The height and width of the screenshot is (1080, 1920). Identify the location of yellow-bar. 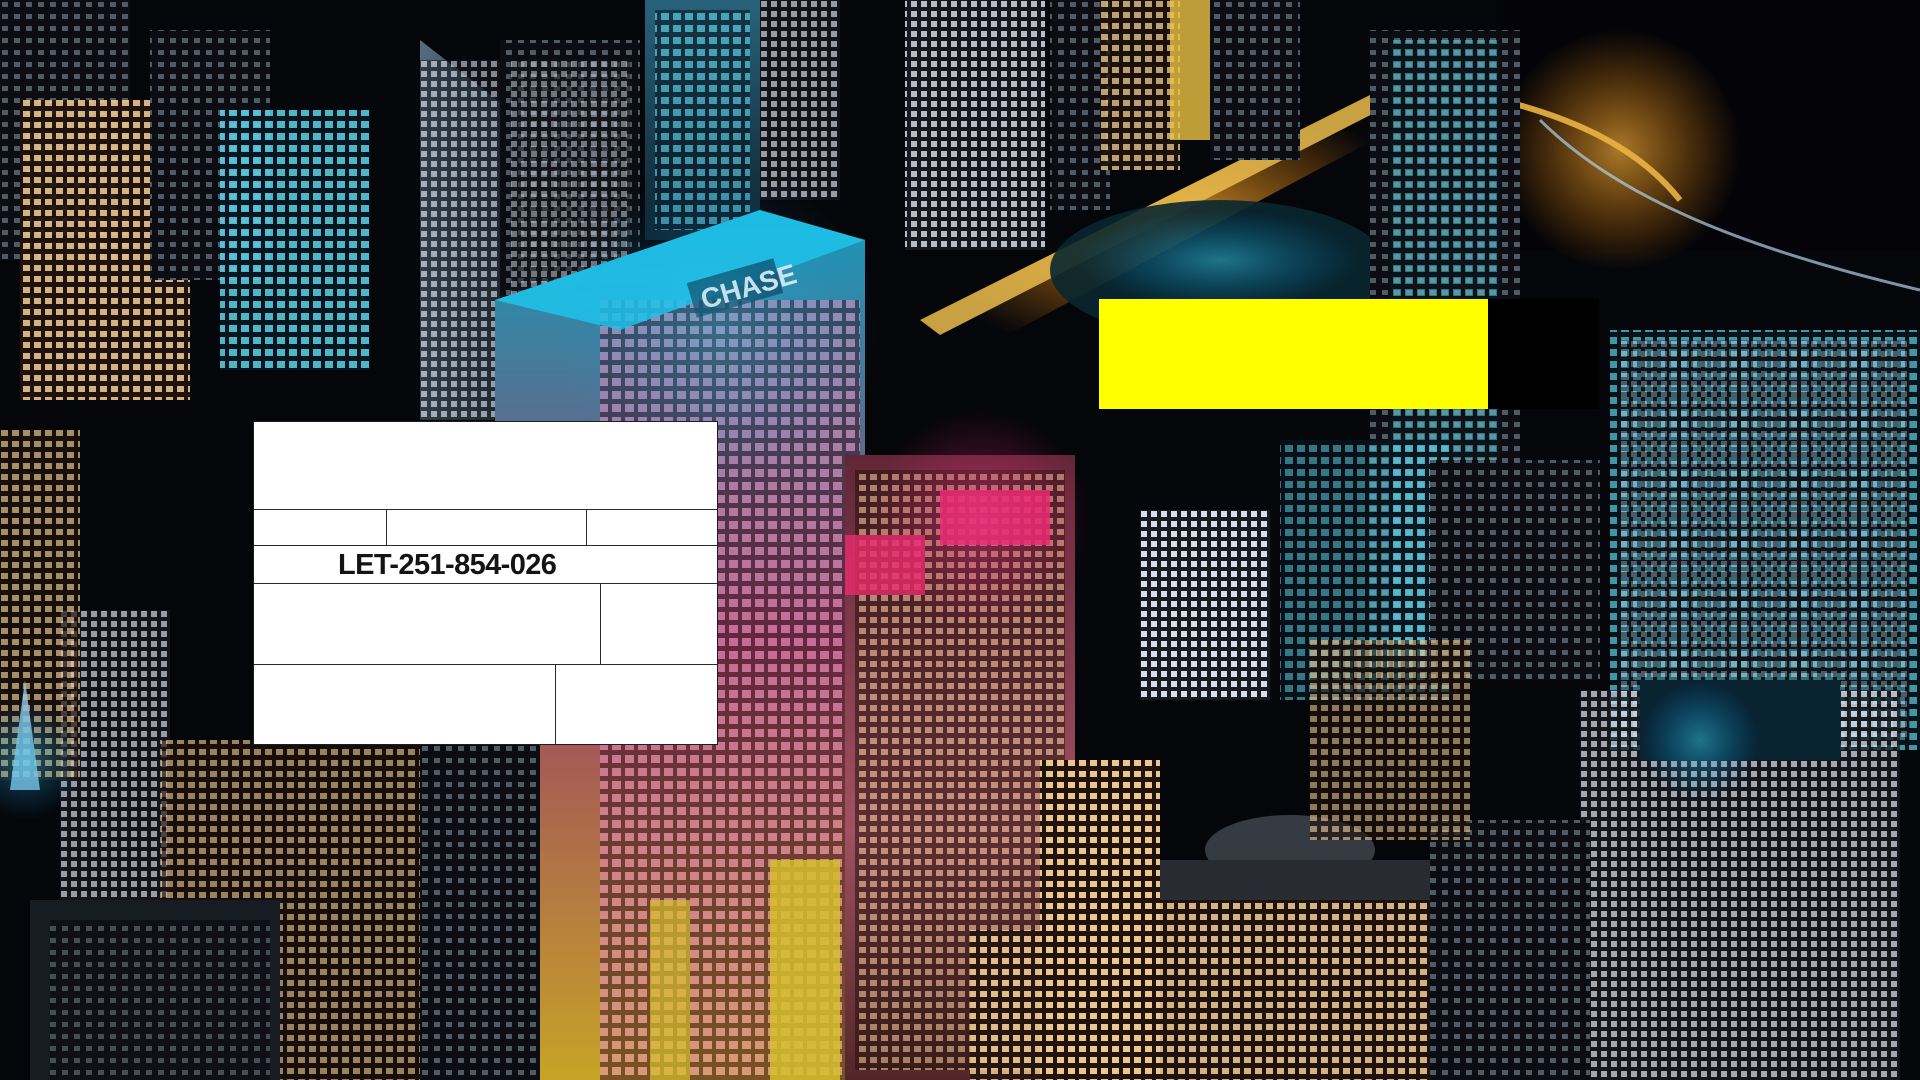
(1293, 354).